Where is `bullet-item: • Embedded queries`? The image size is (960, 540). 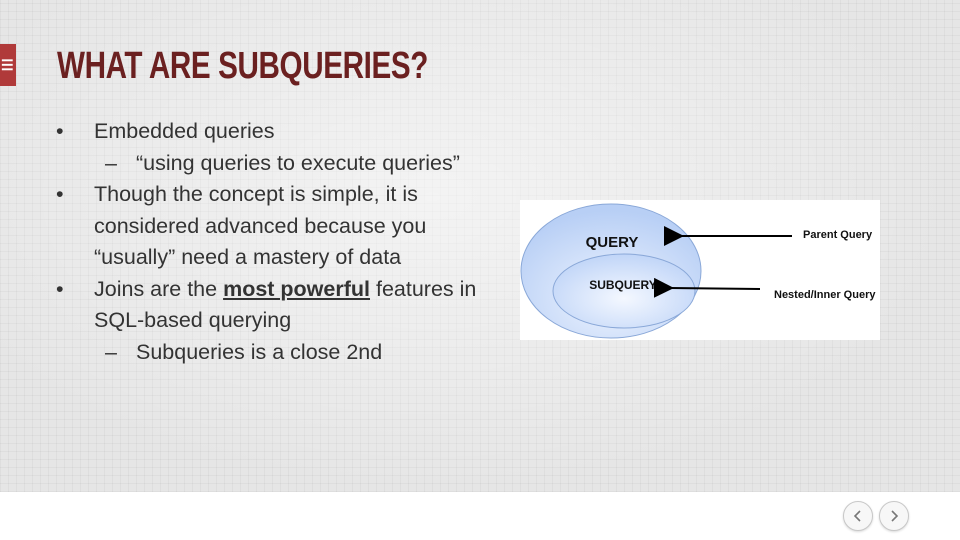
bullet-item: • Embedded queries is located at coordinates (276, 132).